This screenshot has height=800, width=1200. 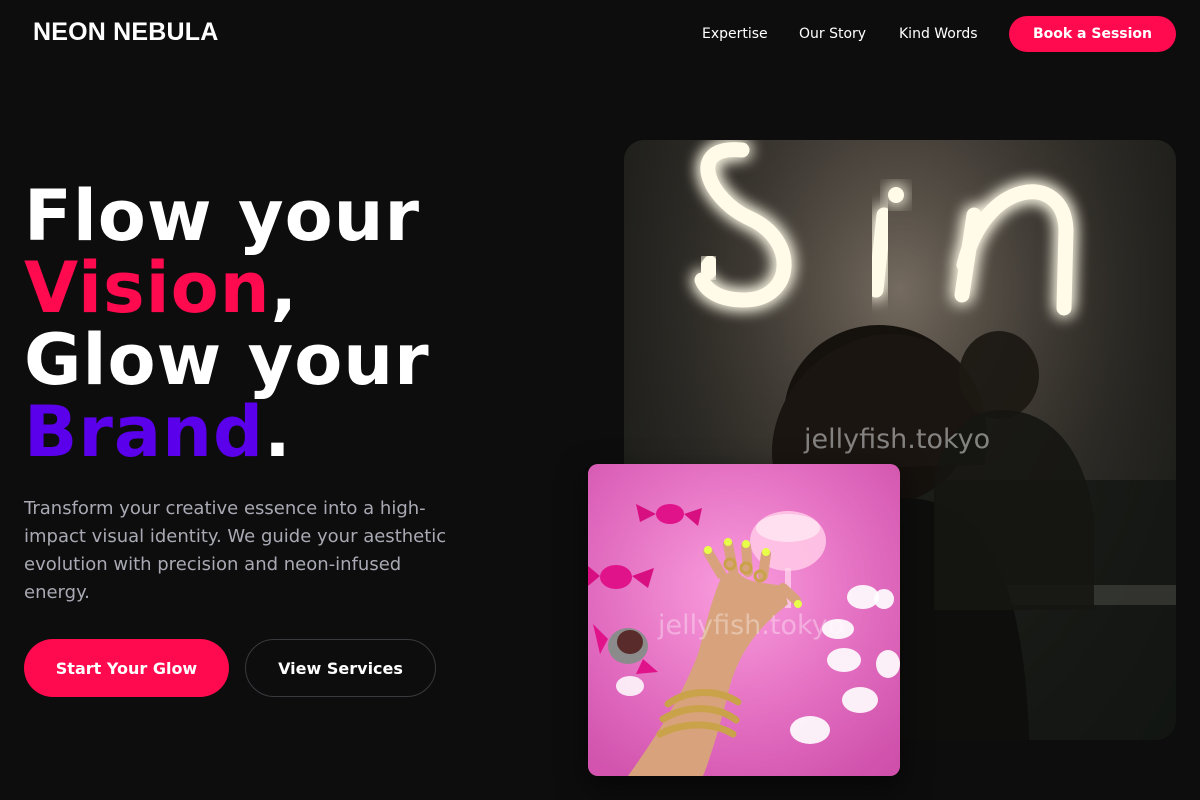 What do you see at coordinates (222, 216) in the screenshot?
I see `headline-line-1: Flow your` at bounding box center [222, 216].